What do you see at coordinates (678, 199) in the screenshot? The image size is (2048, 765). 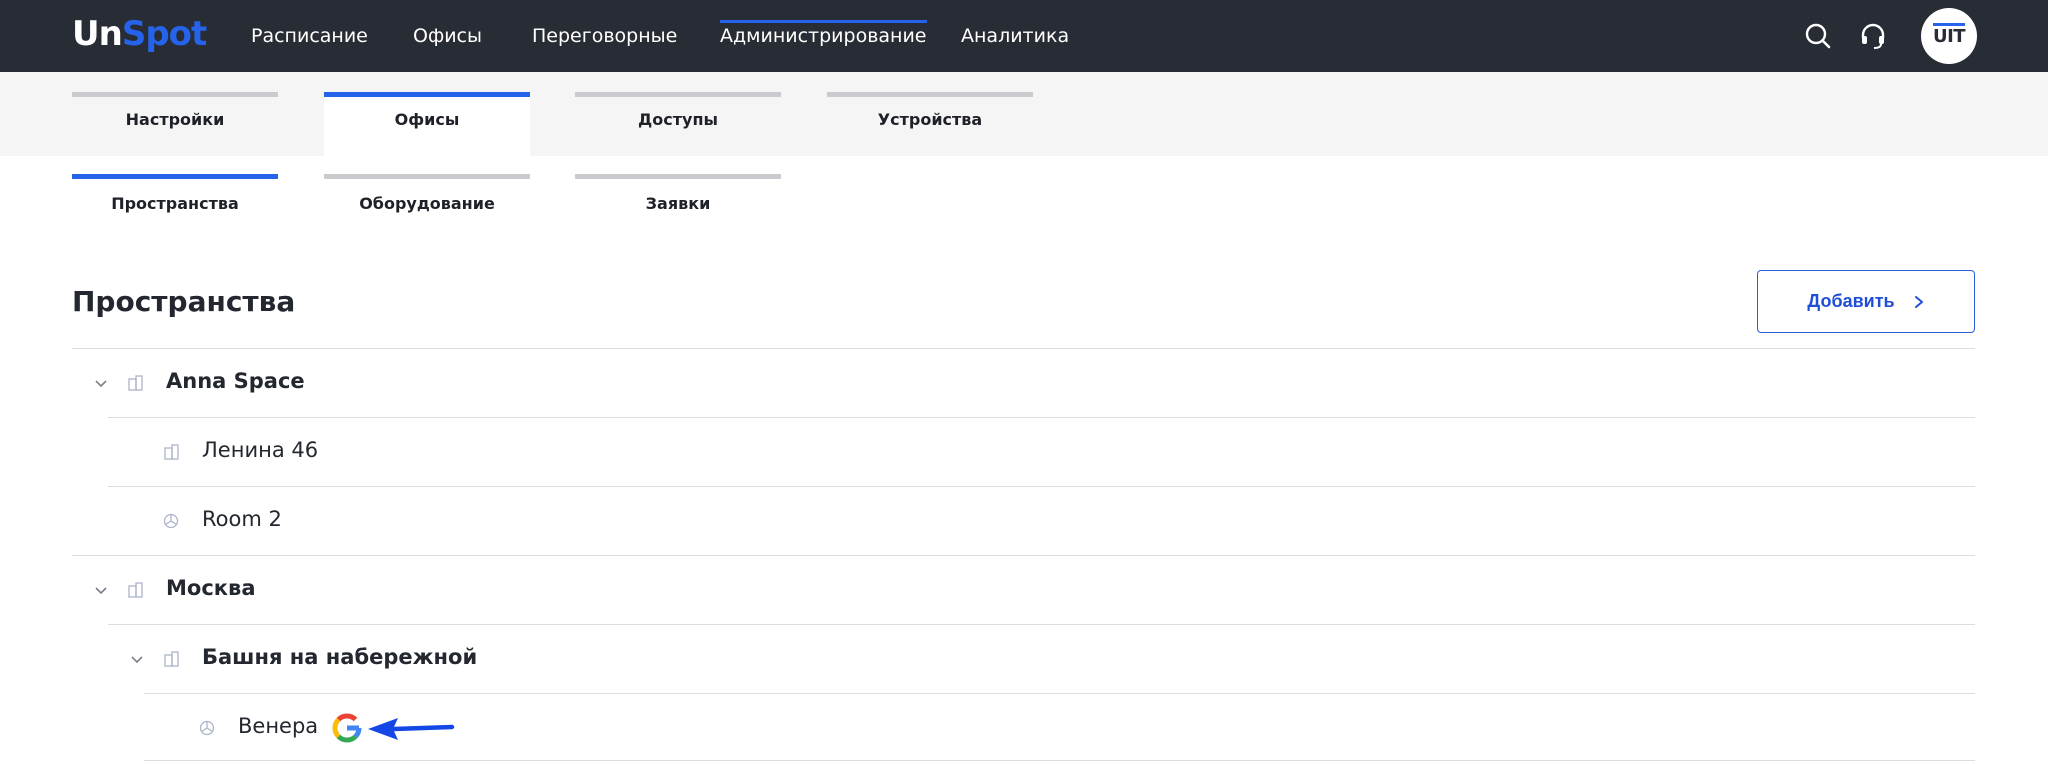 I see `subtab-requests: Заявки` at bounding box center [678, 199].